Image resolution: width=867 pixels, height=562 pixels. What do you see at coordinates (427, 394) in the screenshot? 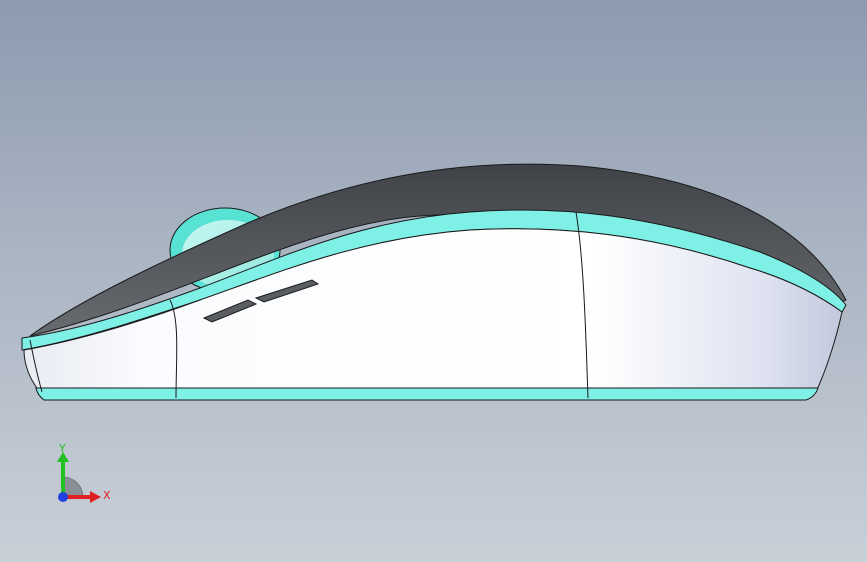
I see `base-band` at bounding box center [427, 394].